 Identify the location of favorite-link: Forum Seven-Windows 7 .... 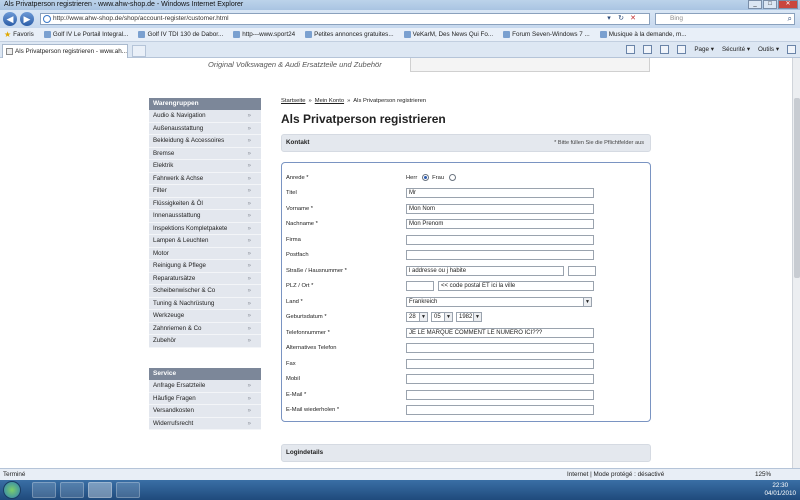
(546, 34).